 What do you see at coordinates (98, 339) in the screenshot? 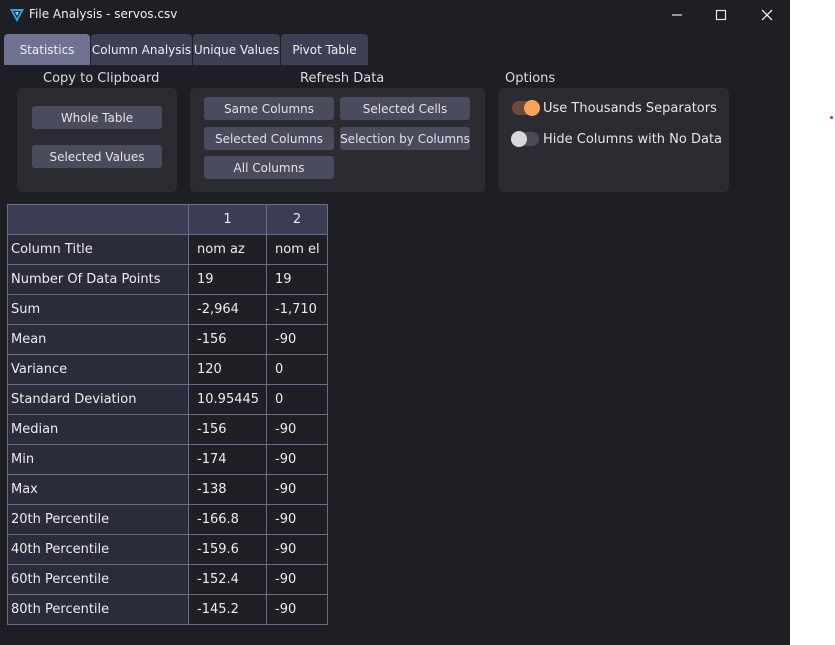
I see `row-label: Mean` at bounding box center [98, 339].